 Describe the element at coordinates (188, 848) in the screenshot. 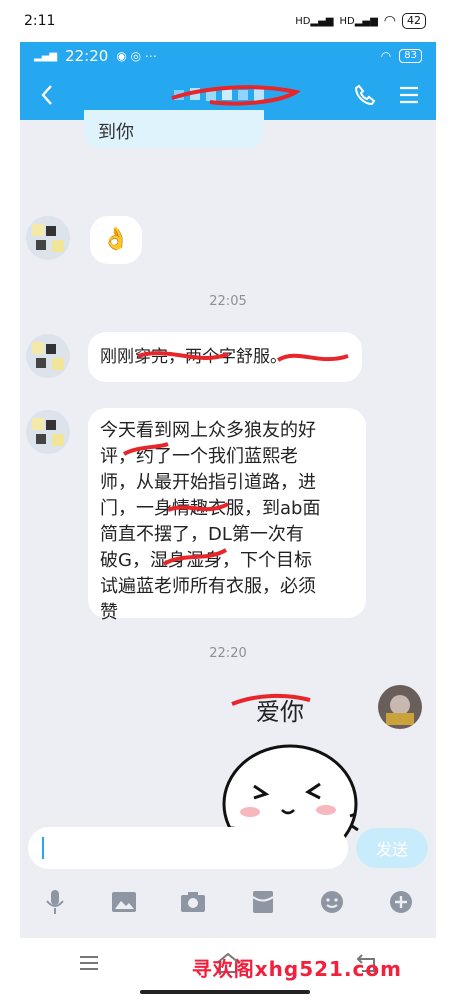

I see `message-input` at that location.